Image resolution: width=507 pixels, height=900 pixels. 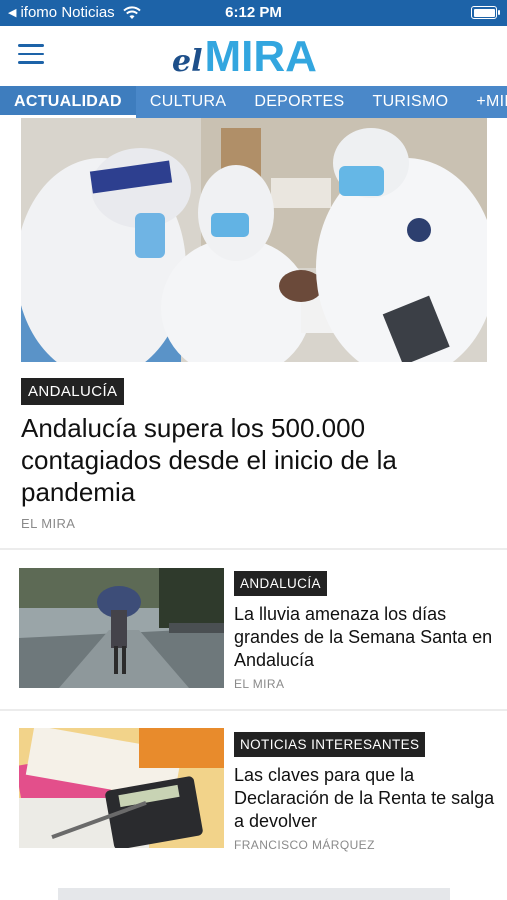 I want to click on ad-banner, so click(x=254, y=894).